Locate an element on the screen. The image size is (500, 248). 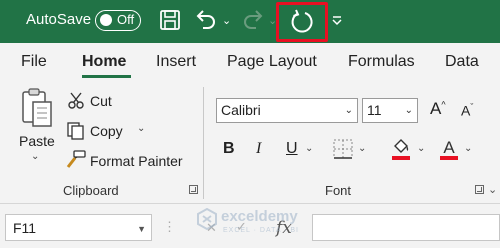
autosave-toggle: Off is located at coordinates (118, 20).